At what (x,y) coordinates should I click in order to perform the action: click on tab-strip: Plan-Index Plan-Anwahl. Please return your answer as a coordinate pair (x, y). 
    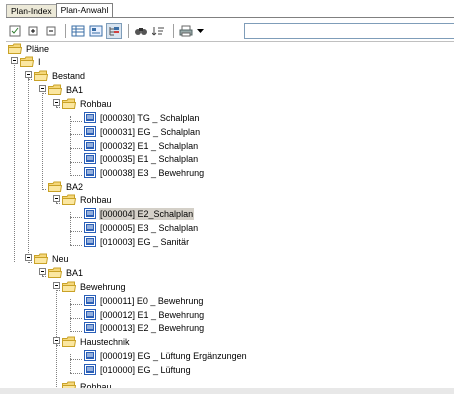
    Looking at the image, I should click on (60, 10).